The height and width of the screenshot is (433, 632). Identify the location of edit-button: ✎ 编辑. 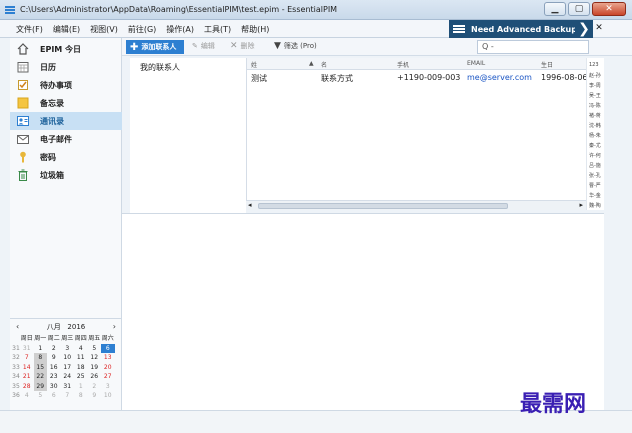
(203, 46).